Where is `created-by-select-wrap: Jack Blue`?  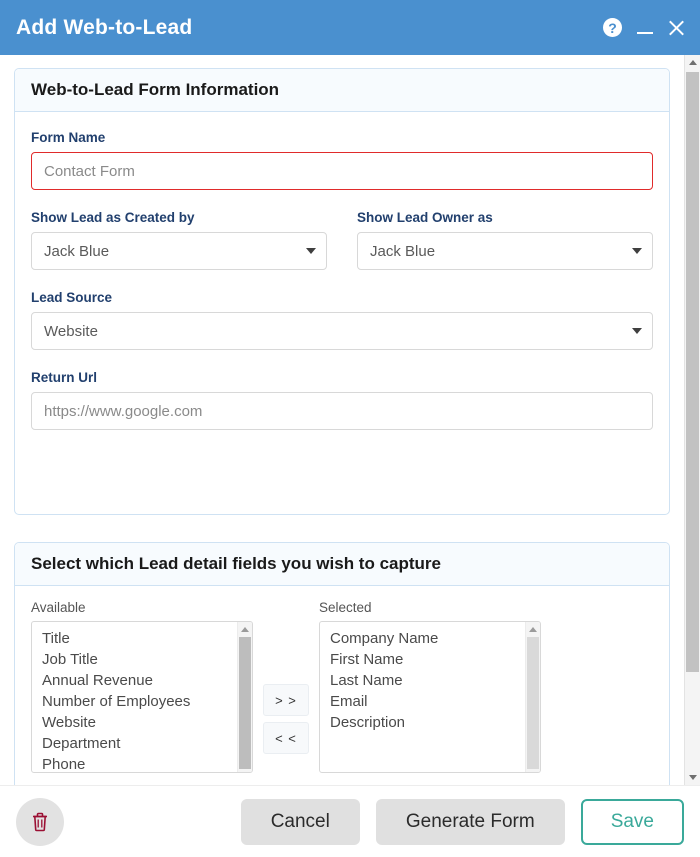
created-by-select-wrap: Jack Blue is located at coordinates (179, 251).